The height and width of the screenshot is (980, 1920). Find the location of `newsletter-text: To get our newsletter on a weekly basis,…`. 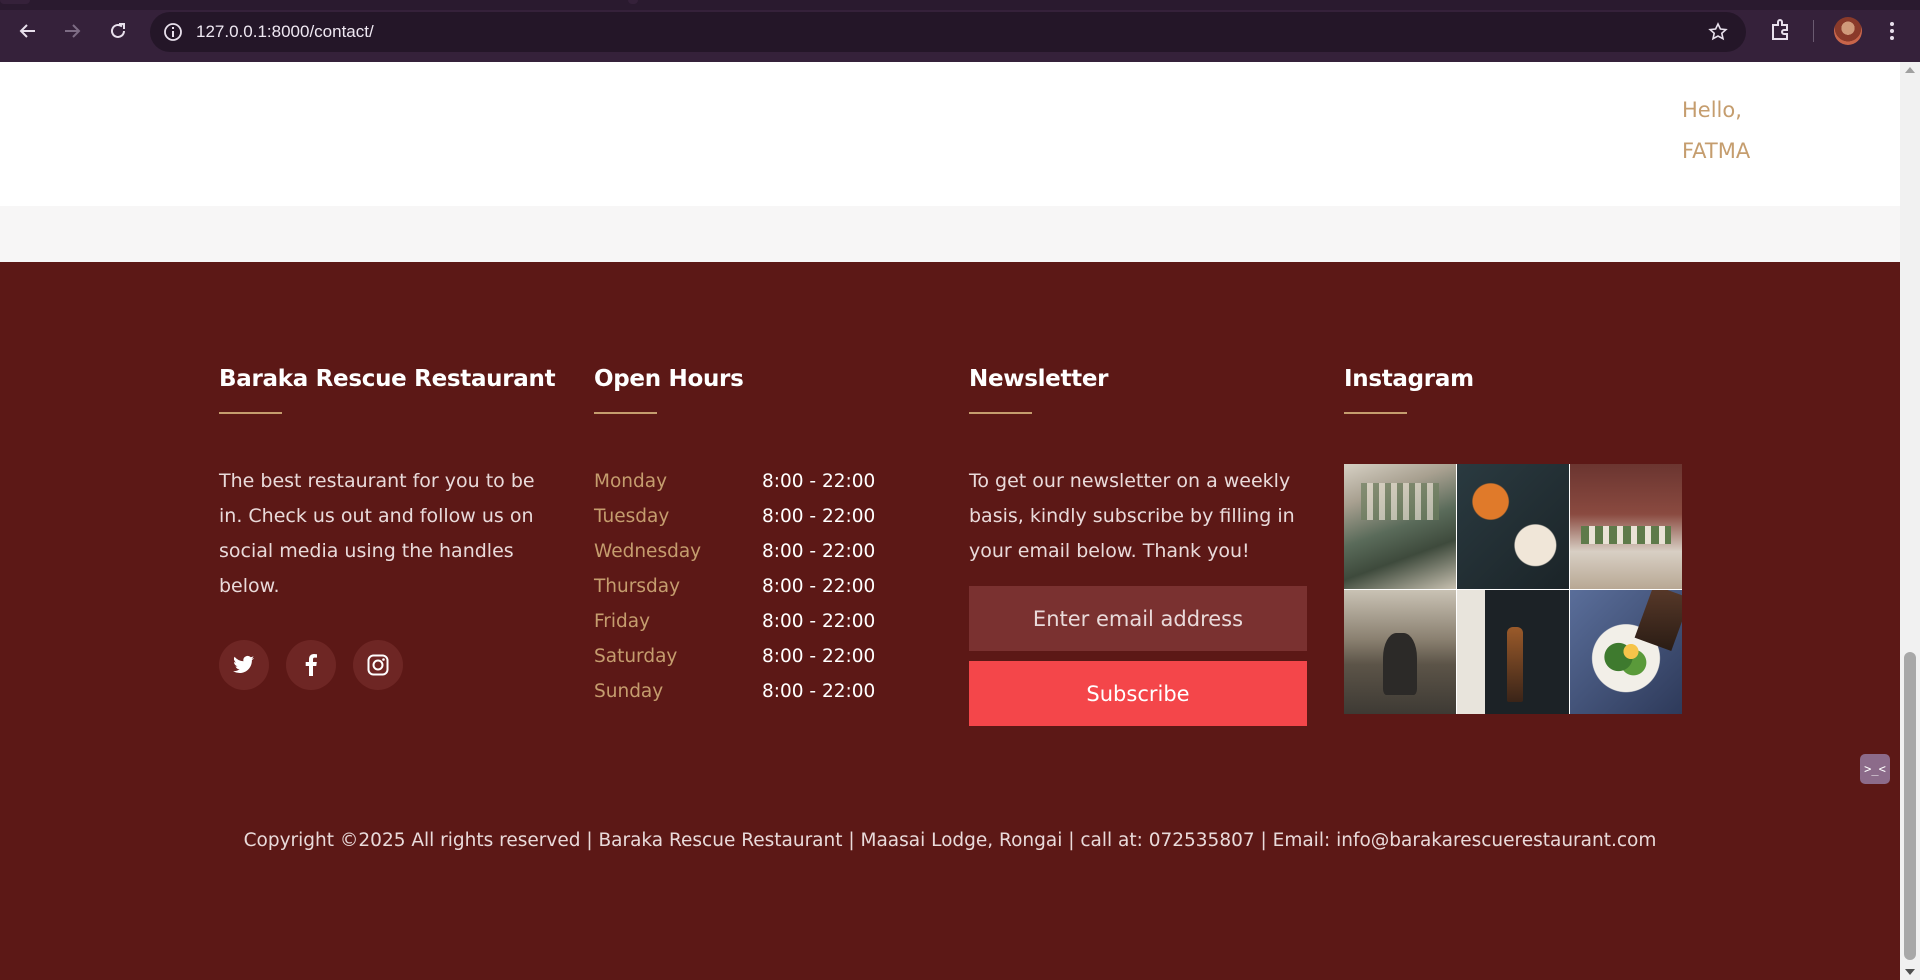

newsletter-text: To get our newsletter on a weekly basis,… is located at coordinates (1132, 516).